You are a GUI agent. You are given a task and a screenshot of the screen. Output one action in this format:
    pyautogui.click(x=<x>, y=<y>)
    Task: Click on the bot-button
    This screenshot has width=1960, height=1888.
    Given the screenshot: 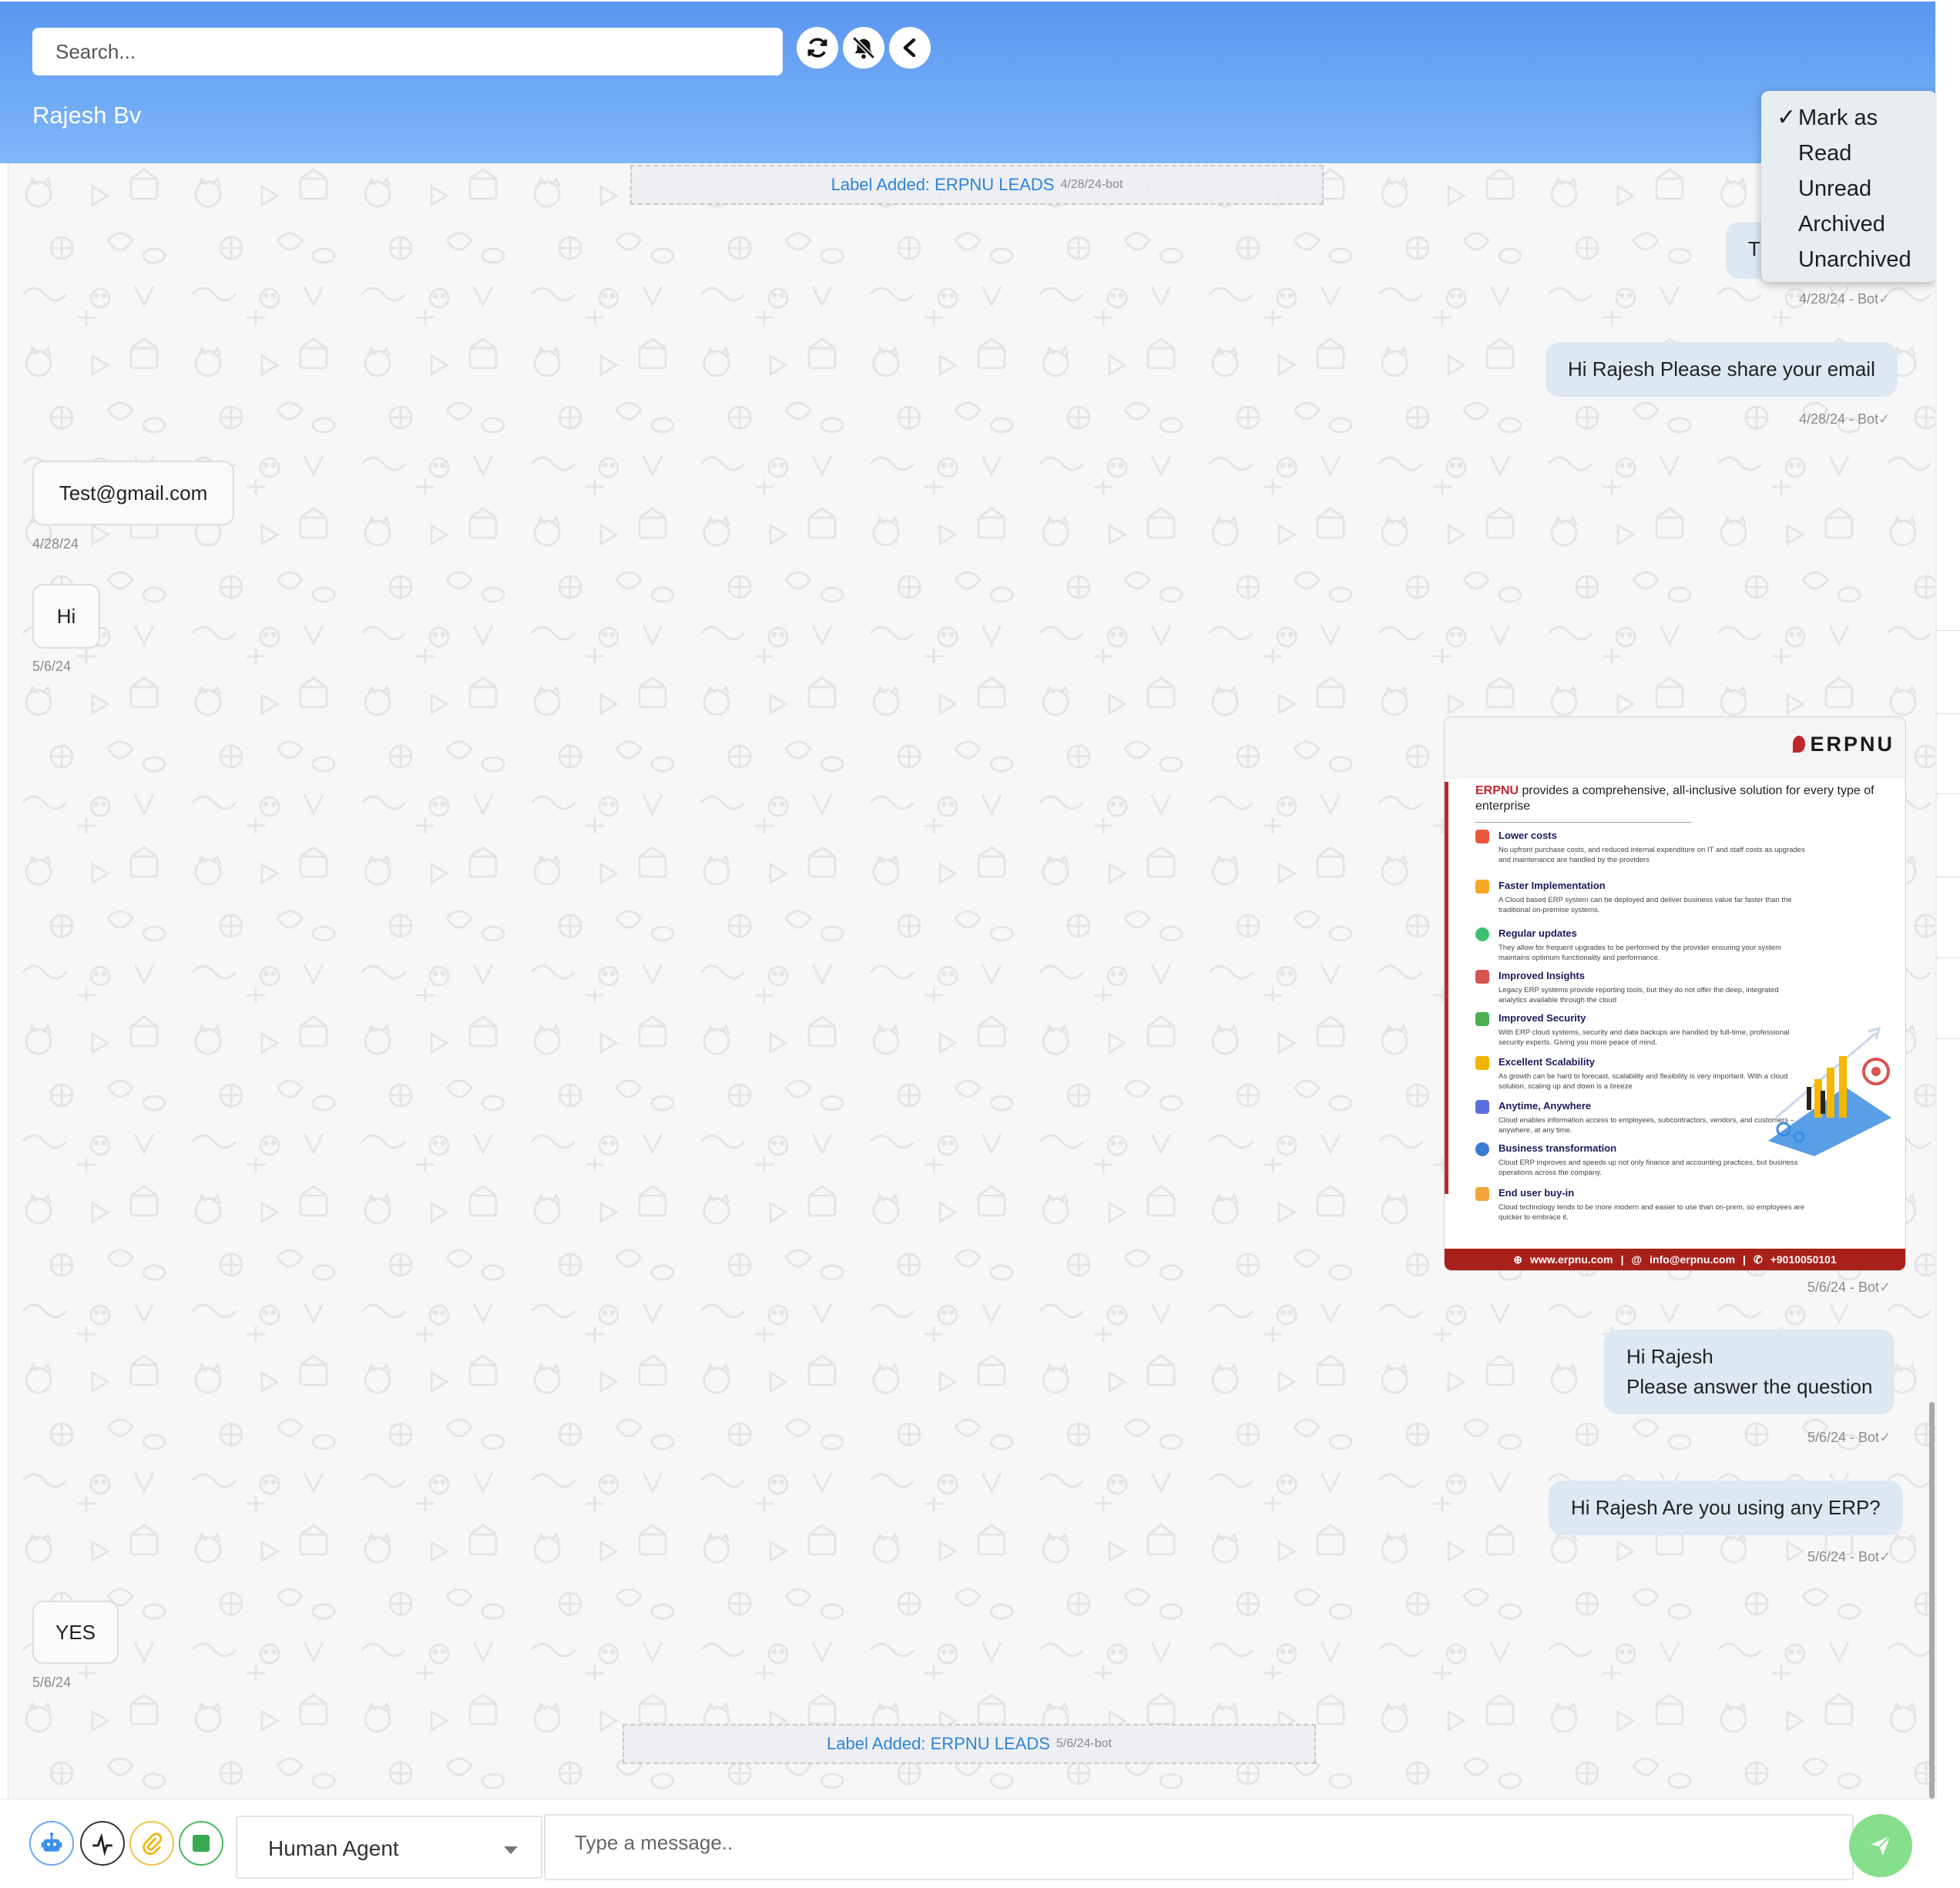 What is the action you would take?
    pyautogui.click(x=51, y=1843)
    